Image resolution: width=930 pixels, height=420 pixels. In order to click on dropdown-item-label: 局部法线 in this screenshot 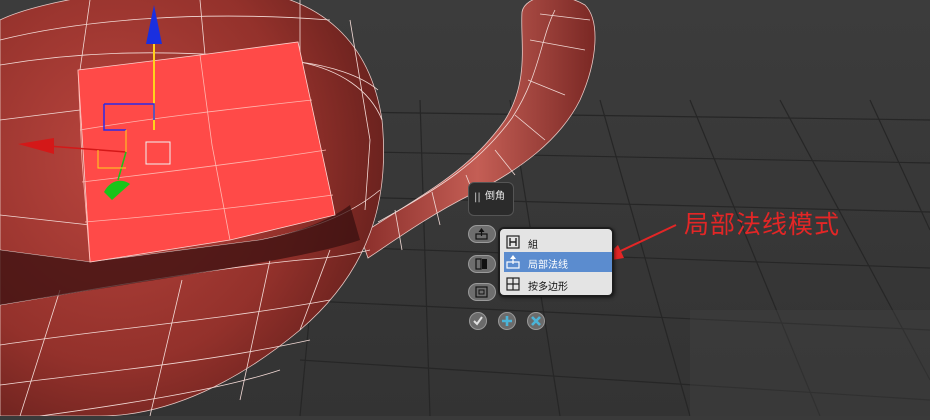, I will do `click(548, 265)`.